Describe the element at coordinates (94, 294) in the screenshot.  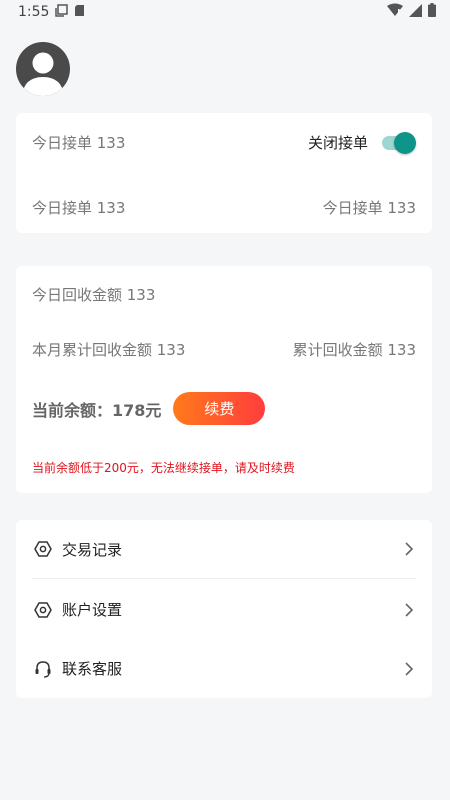
I see `today-recycle-amount: 今日回收金额 133` at that location.